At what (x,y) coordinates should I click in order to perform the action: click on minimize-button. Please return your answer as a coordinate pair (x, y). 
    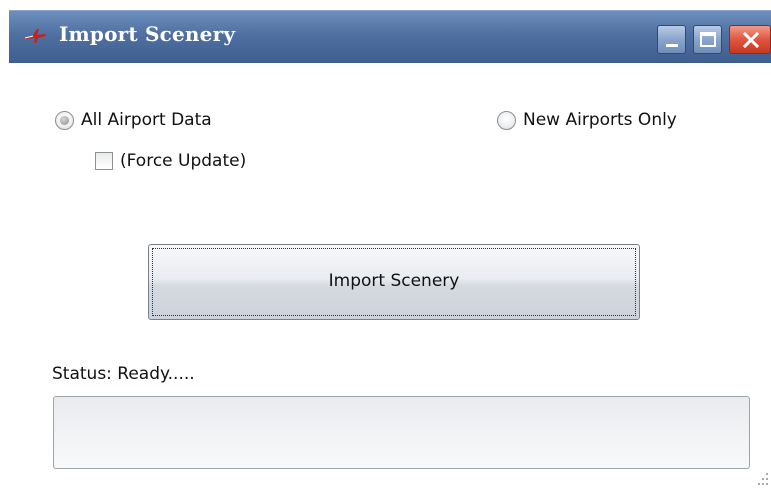
    Looking at the image, I should click on (671, 39).